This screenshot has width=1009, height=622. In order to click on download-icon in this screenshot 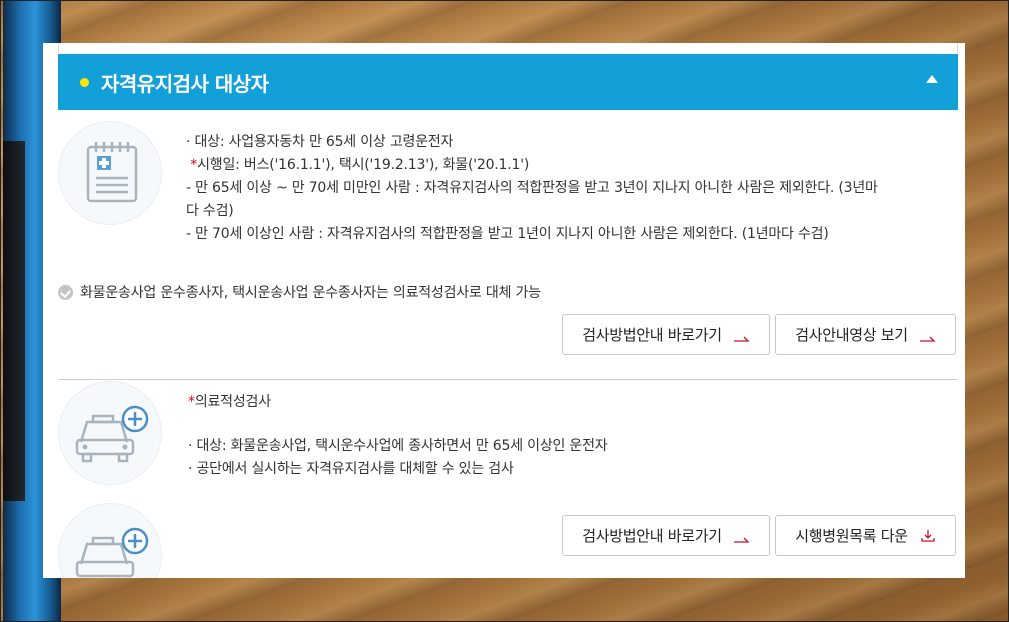, I will do `click(928, 536)`.